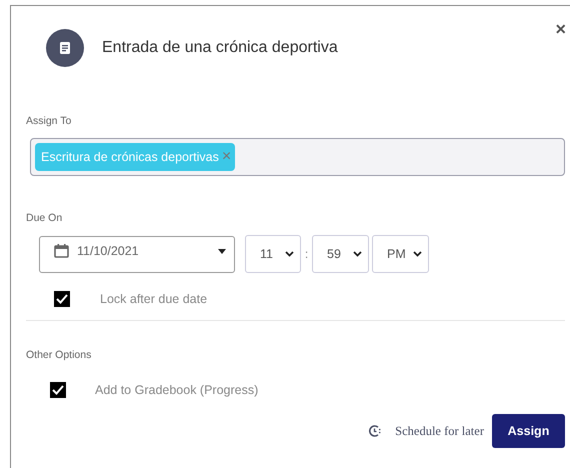 This screenshot has width=570, height=468. I want to click on schedule-button: Schedule for later, so click(426, 431).